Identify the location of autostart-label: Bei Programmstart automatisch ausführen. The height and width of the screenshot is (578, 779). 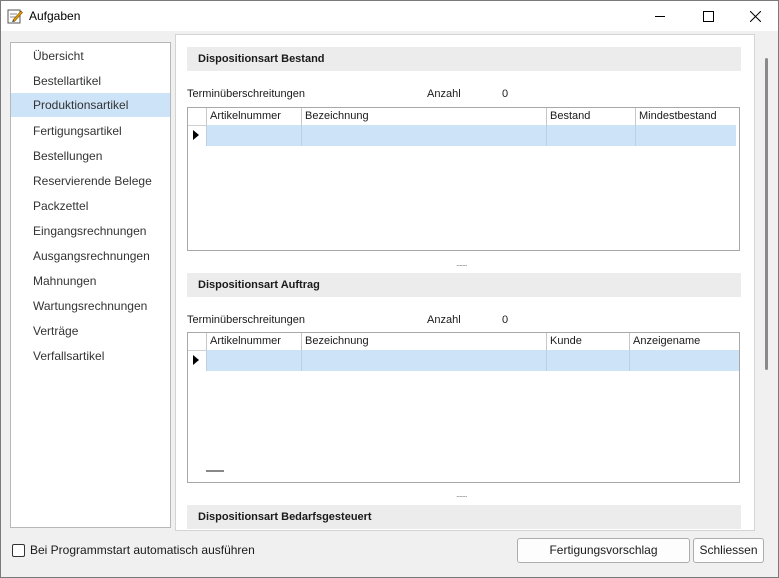
(142, 550).